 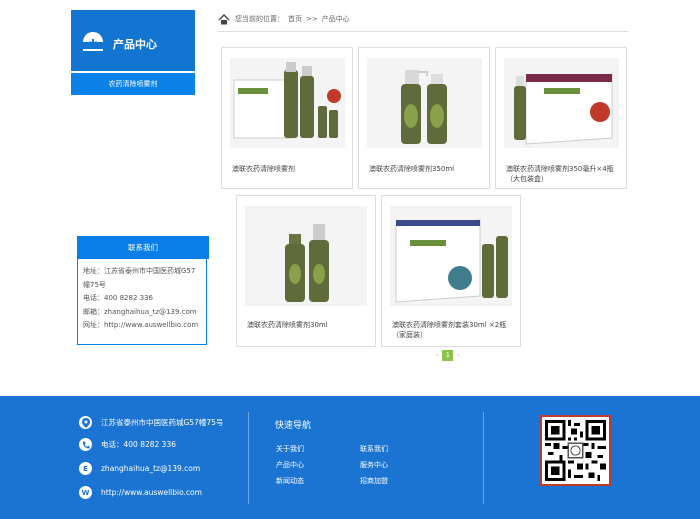 I want to click on product-name: 澳联农药清除喷雾剂350ml, so click(x=428, y=169).